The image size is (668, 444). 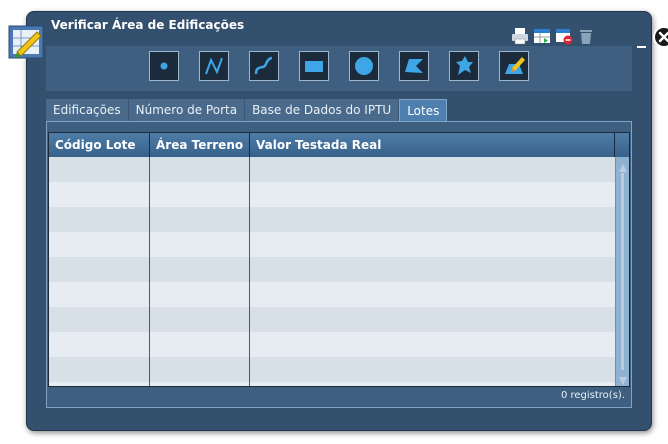 I want to click on tab-lotes: Lotes, so click(x=423, y=110).